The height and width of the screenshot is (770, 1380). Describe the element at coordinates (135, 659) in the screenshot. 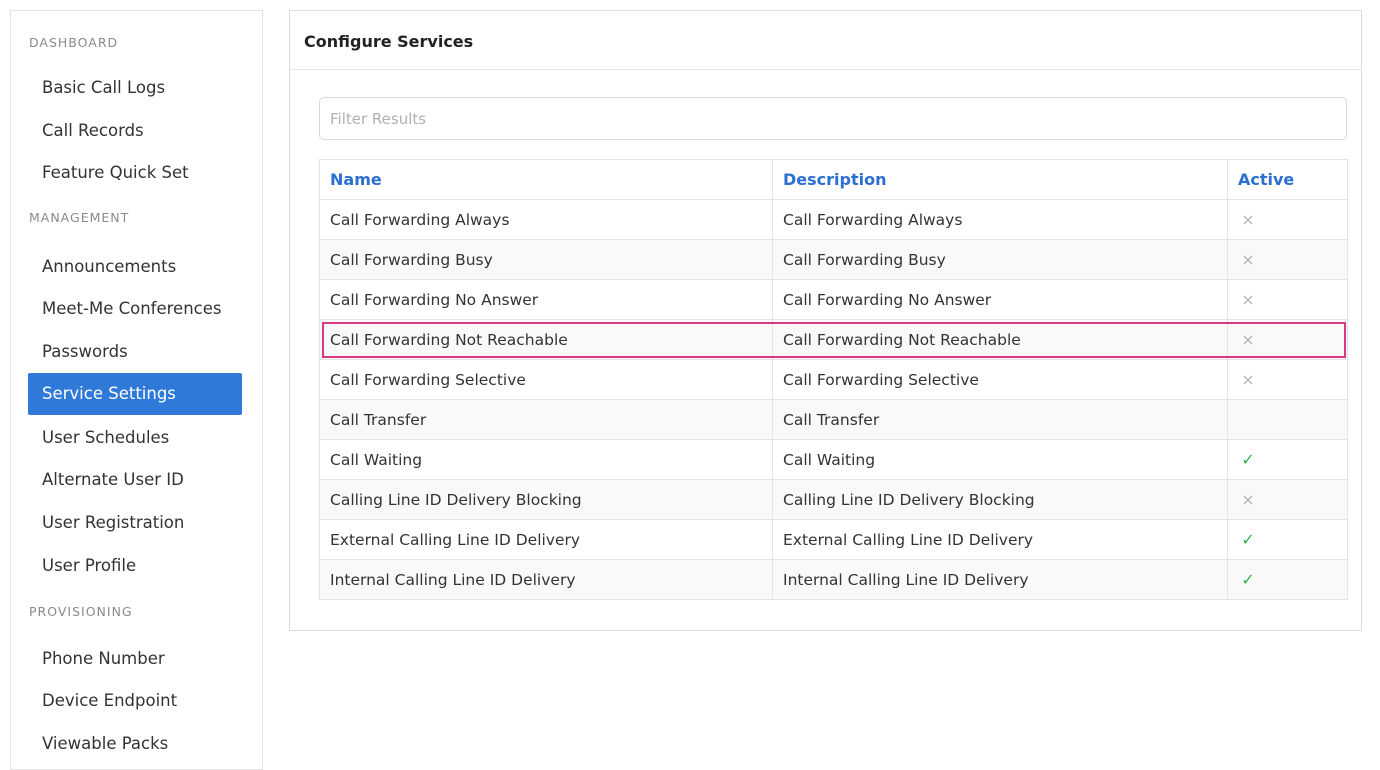

I see `sidebar-item-phone-number: Phone Number` at that location.